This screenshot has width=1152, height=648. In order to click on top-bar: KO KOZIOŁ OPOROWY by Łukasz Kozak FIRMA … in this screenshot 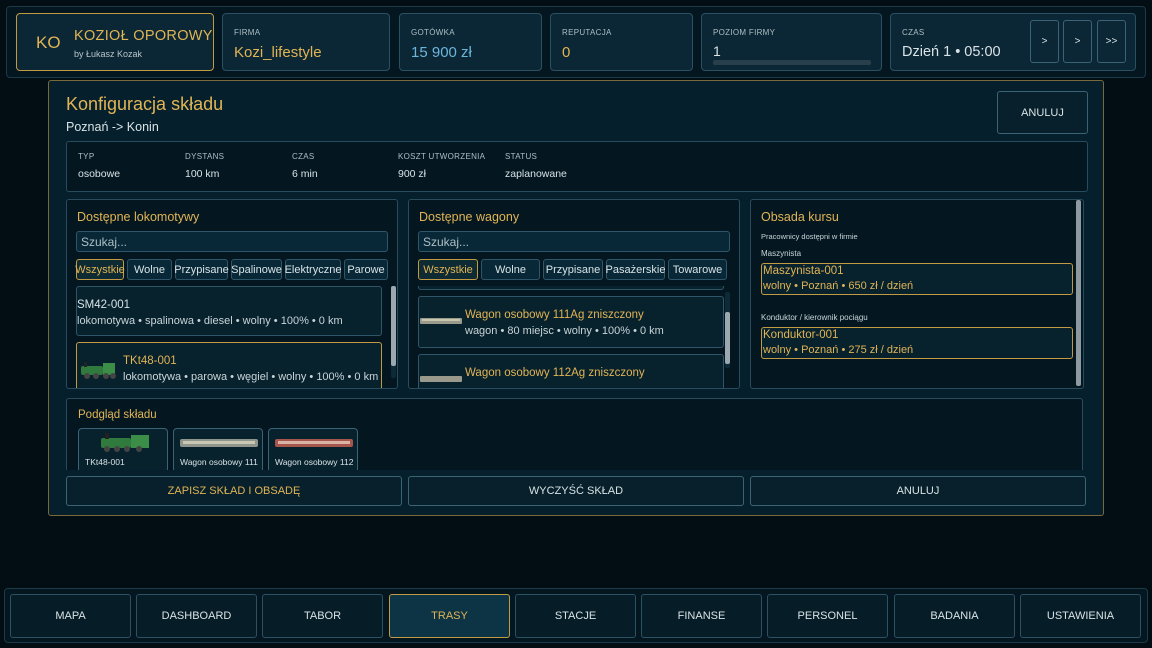, I will do `click(576, 42)`.